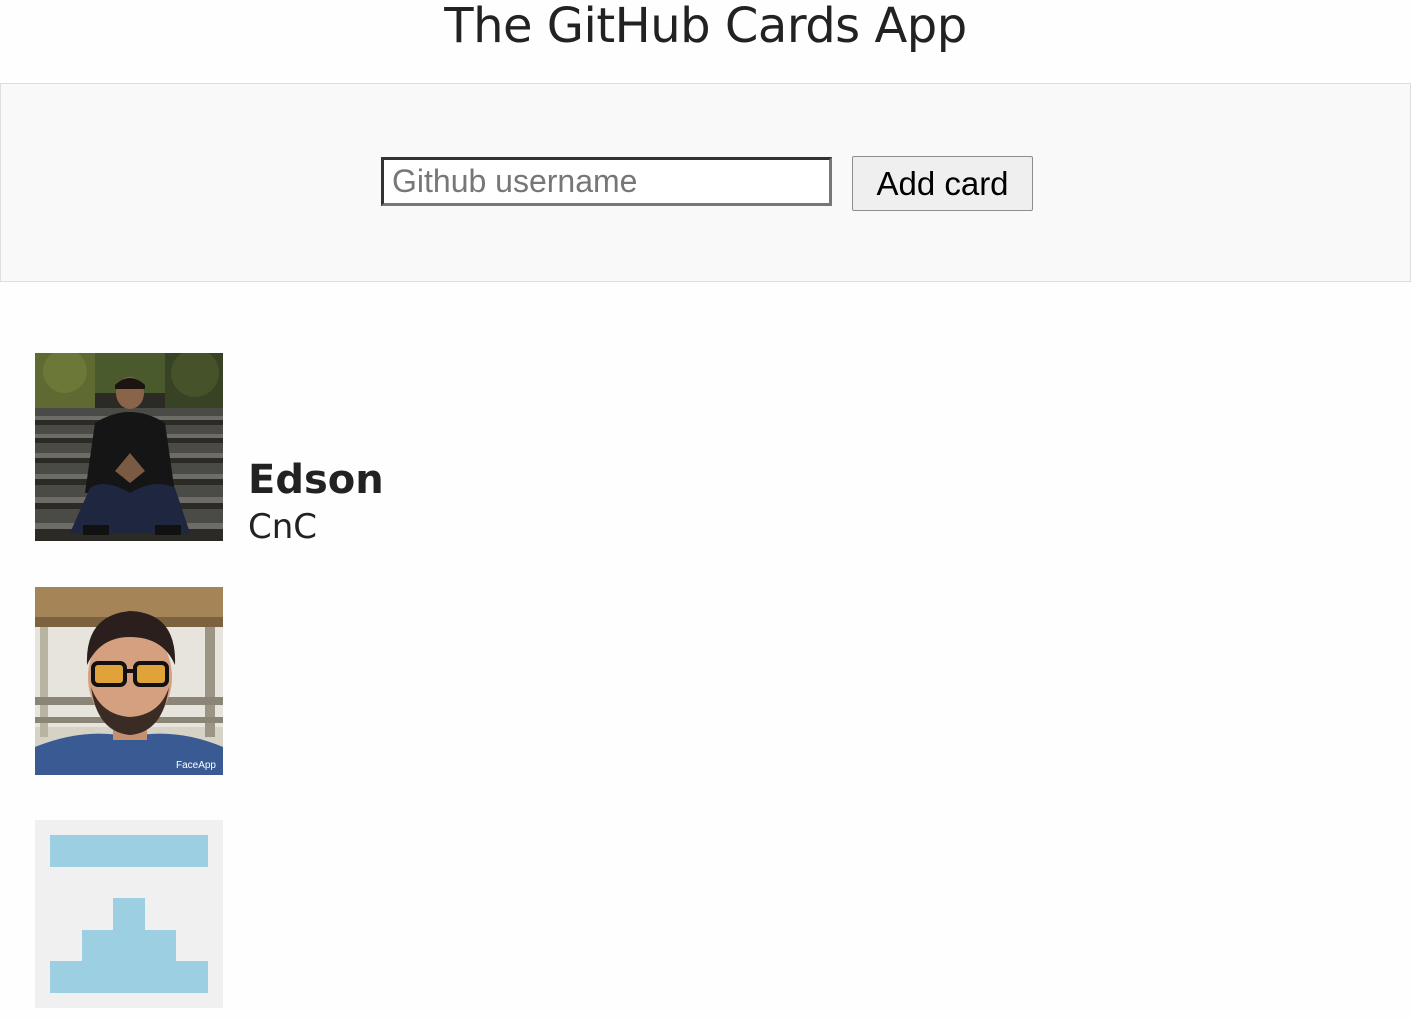 This screenshot has width=1411, height=1019. I want to click on card-info: Edson CnC, so click(316, 502).